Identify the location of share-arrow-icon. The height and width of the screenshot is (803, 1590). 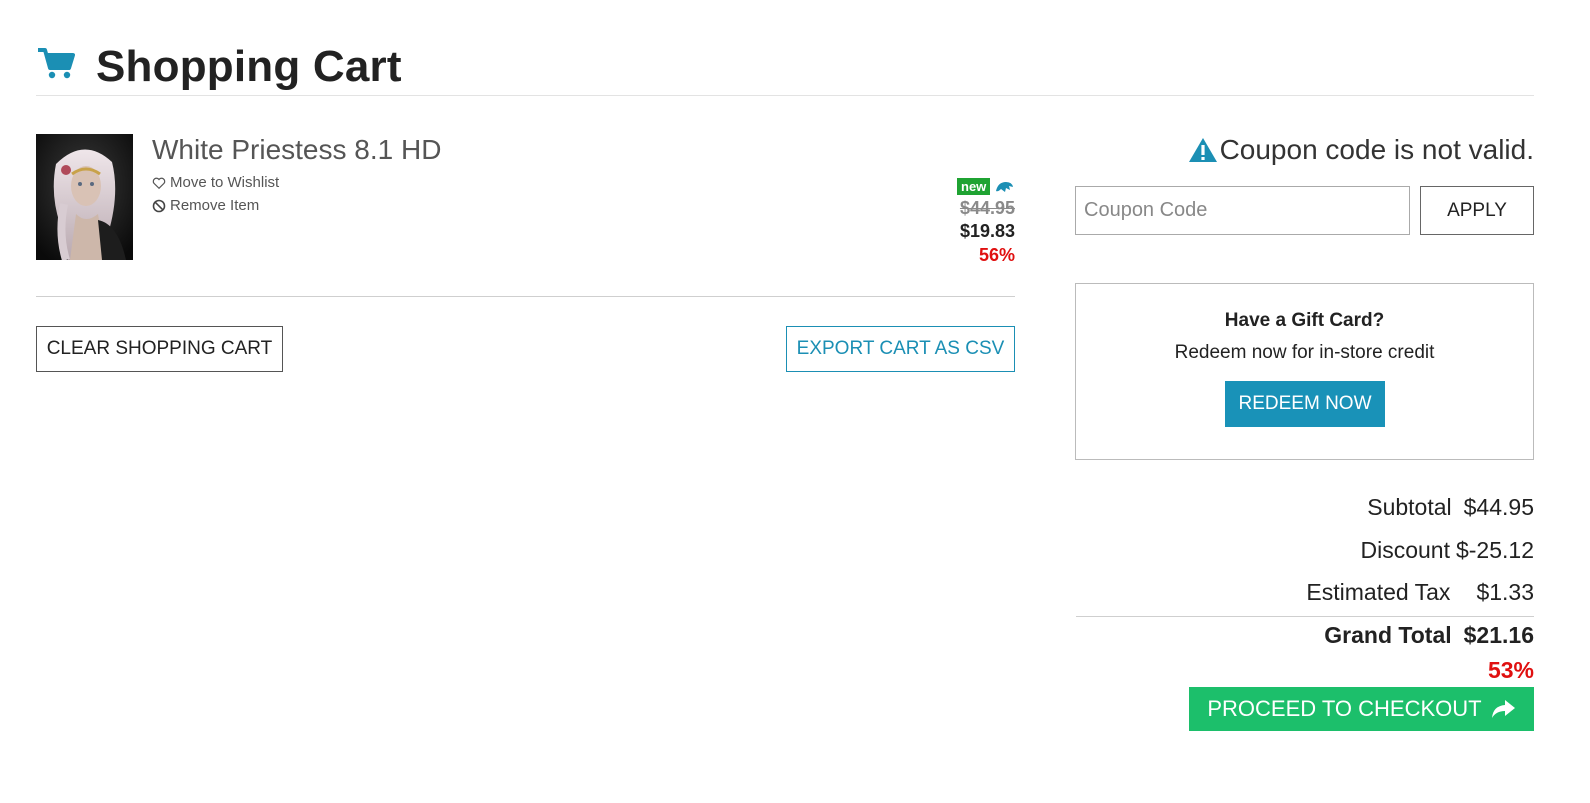
(1503, 709).